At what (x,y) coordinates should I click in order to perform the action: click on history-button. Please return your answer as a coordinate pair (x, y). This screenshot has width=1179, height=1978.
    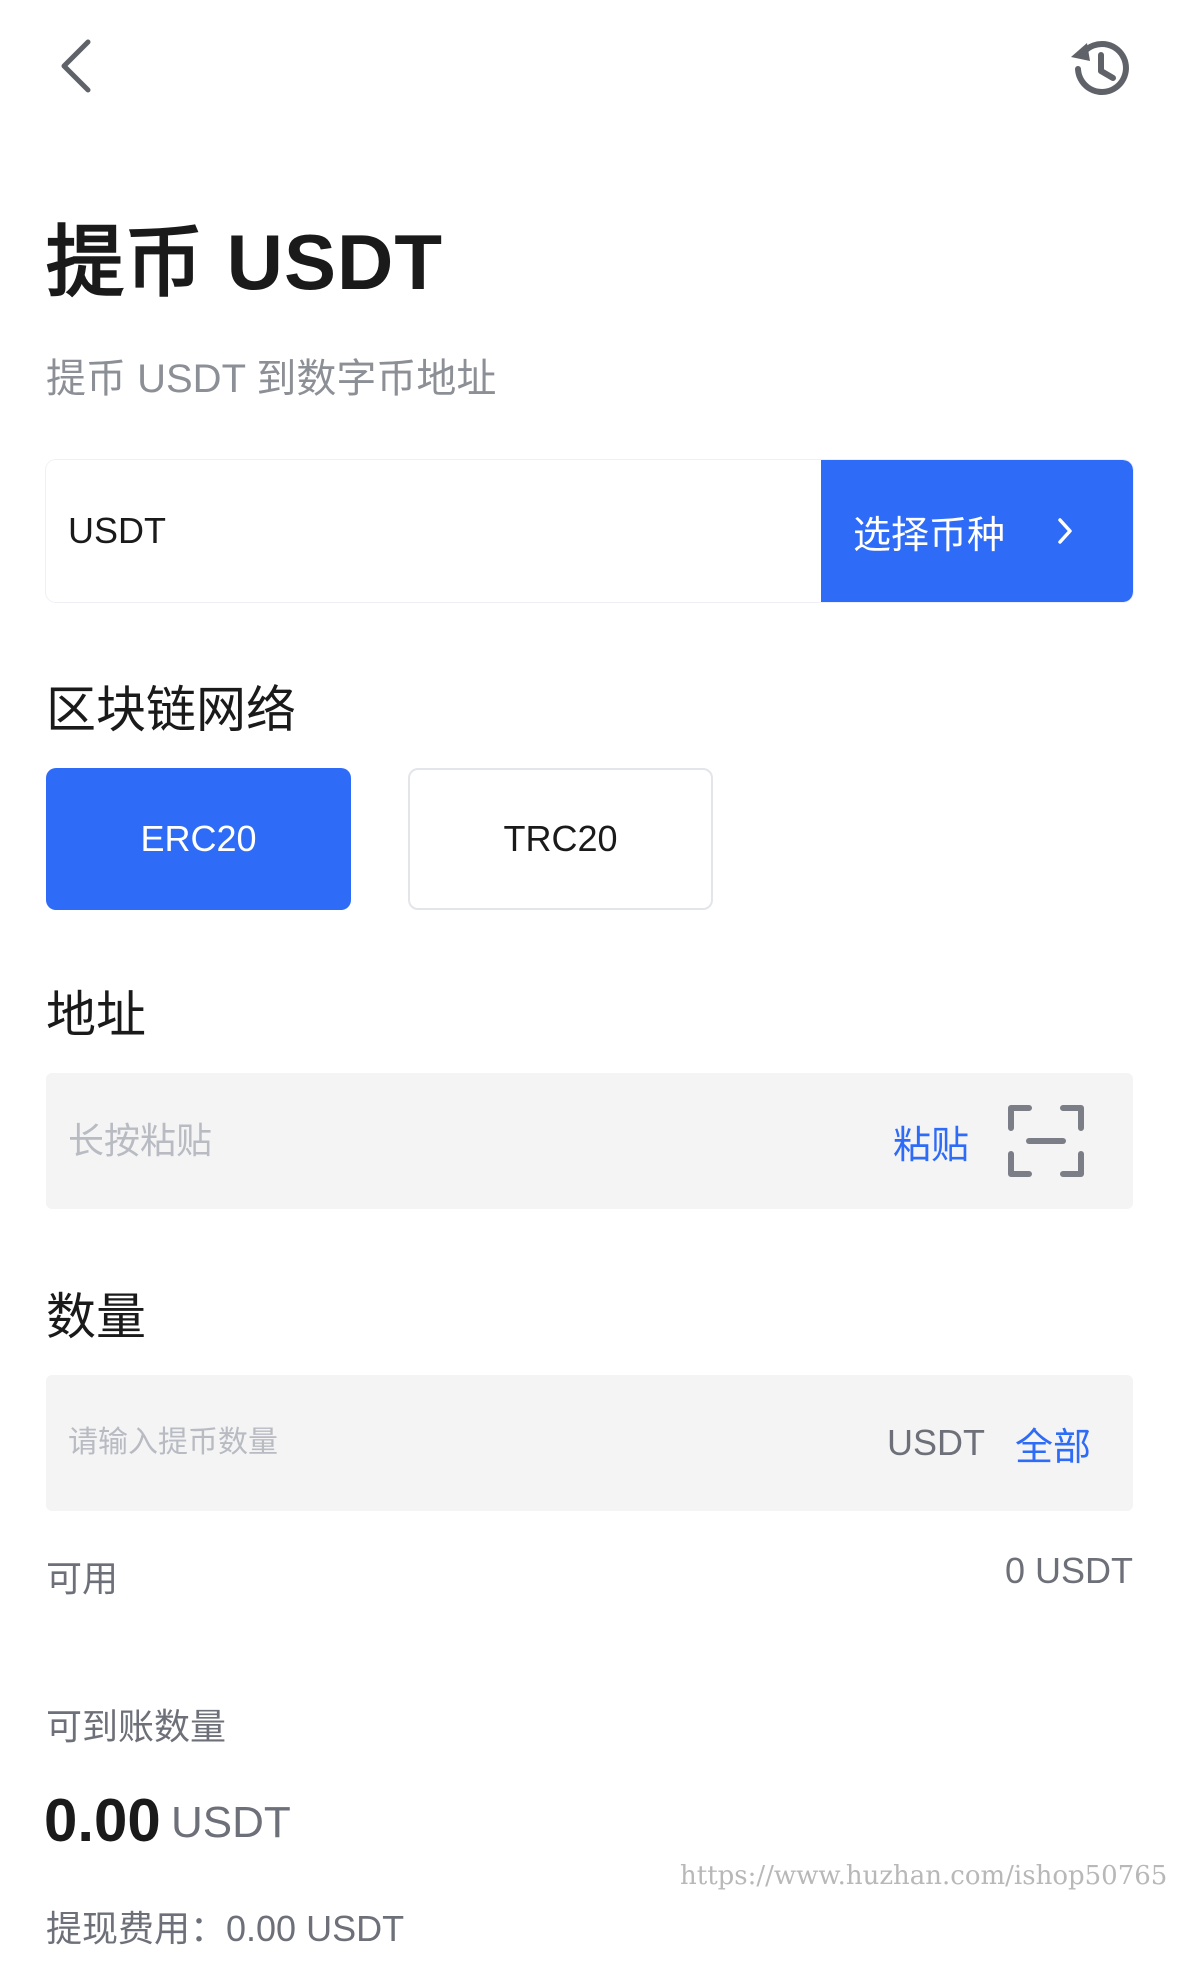
    Looking at the image, I should click on (1099, 68).